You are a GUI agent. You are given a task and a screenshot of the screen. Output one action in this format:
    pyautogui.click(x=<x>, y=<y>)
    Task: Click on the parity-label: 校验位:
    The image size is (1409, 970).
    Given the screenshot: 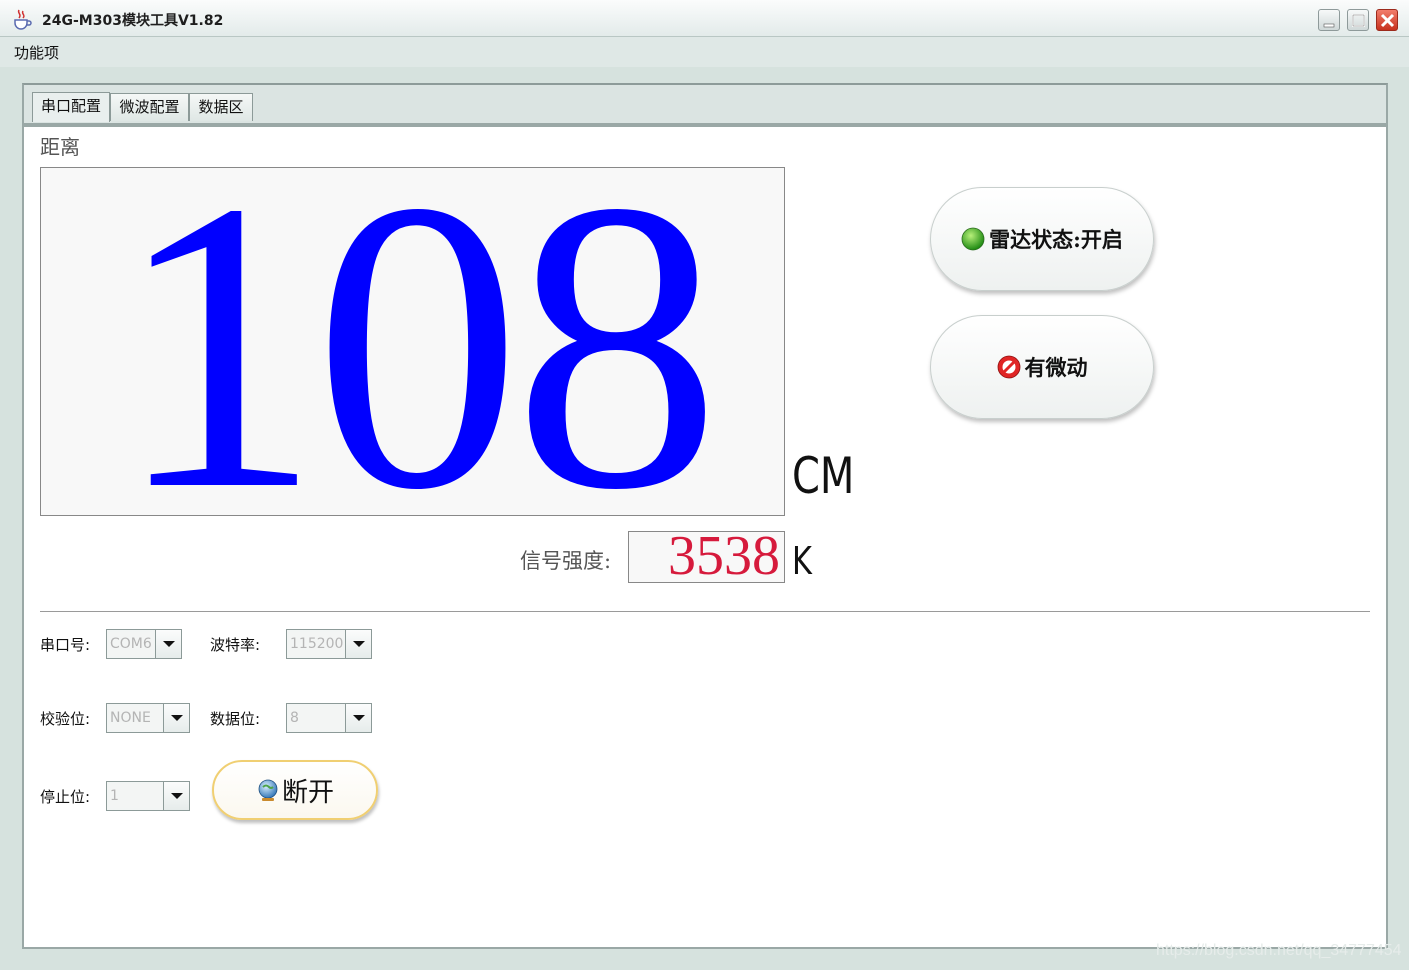 What is the action you would take?
    pyautogui.click(x=65, y=719)
    